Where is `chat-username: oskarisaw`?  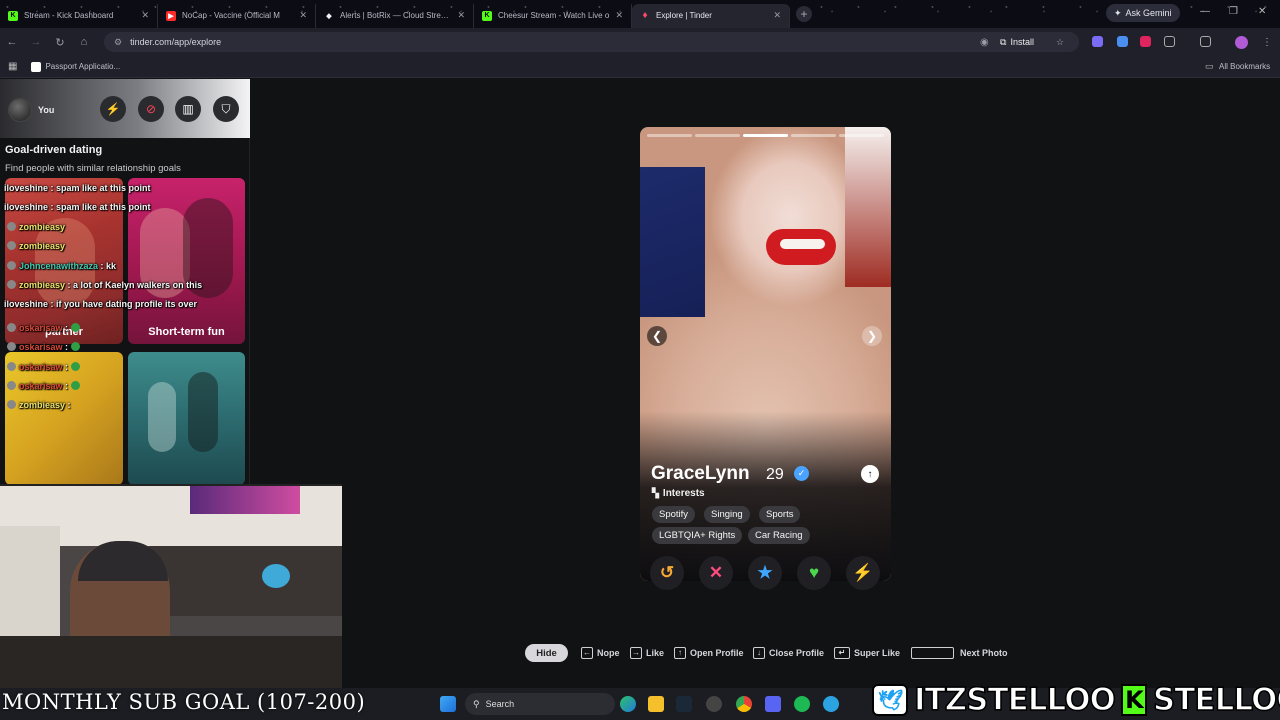 chat-username: oskarisaw is located at coordinates (41, 386).